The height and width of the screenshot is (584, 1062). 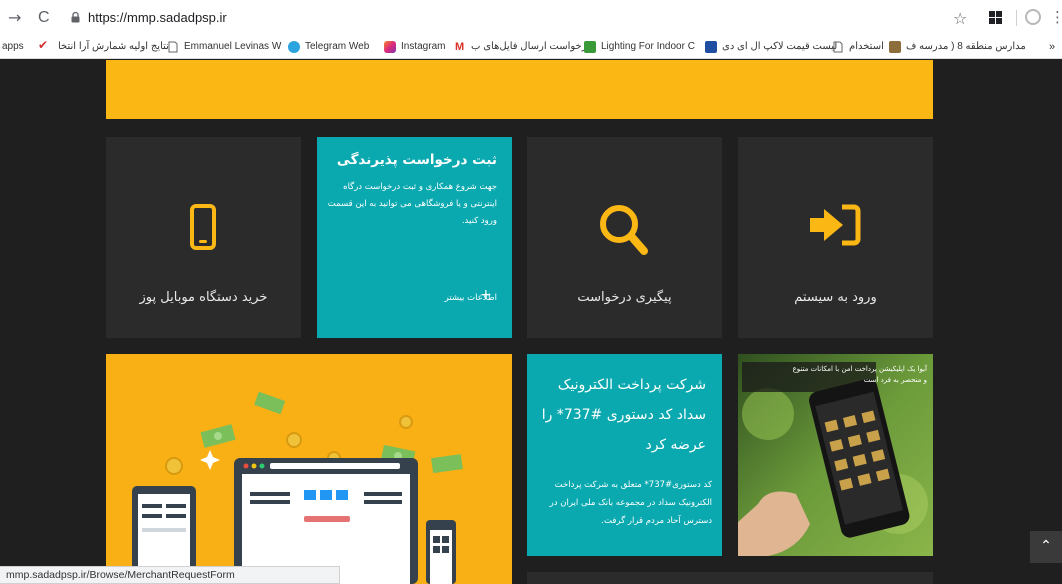 What do you see at coordinates (203, 297) in the screenshot?
I see `tile-label: خرید دستگاه موبایل پوز` at bounding box center [203, 297].